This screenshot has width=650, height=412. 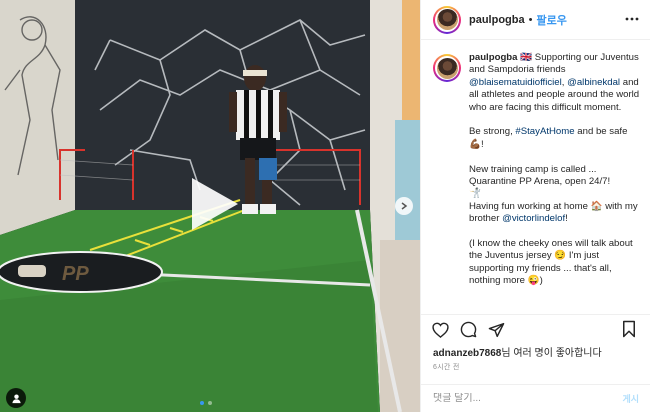 I want to click on comment-icon, so click(x=468, y=329).